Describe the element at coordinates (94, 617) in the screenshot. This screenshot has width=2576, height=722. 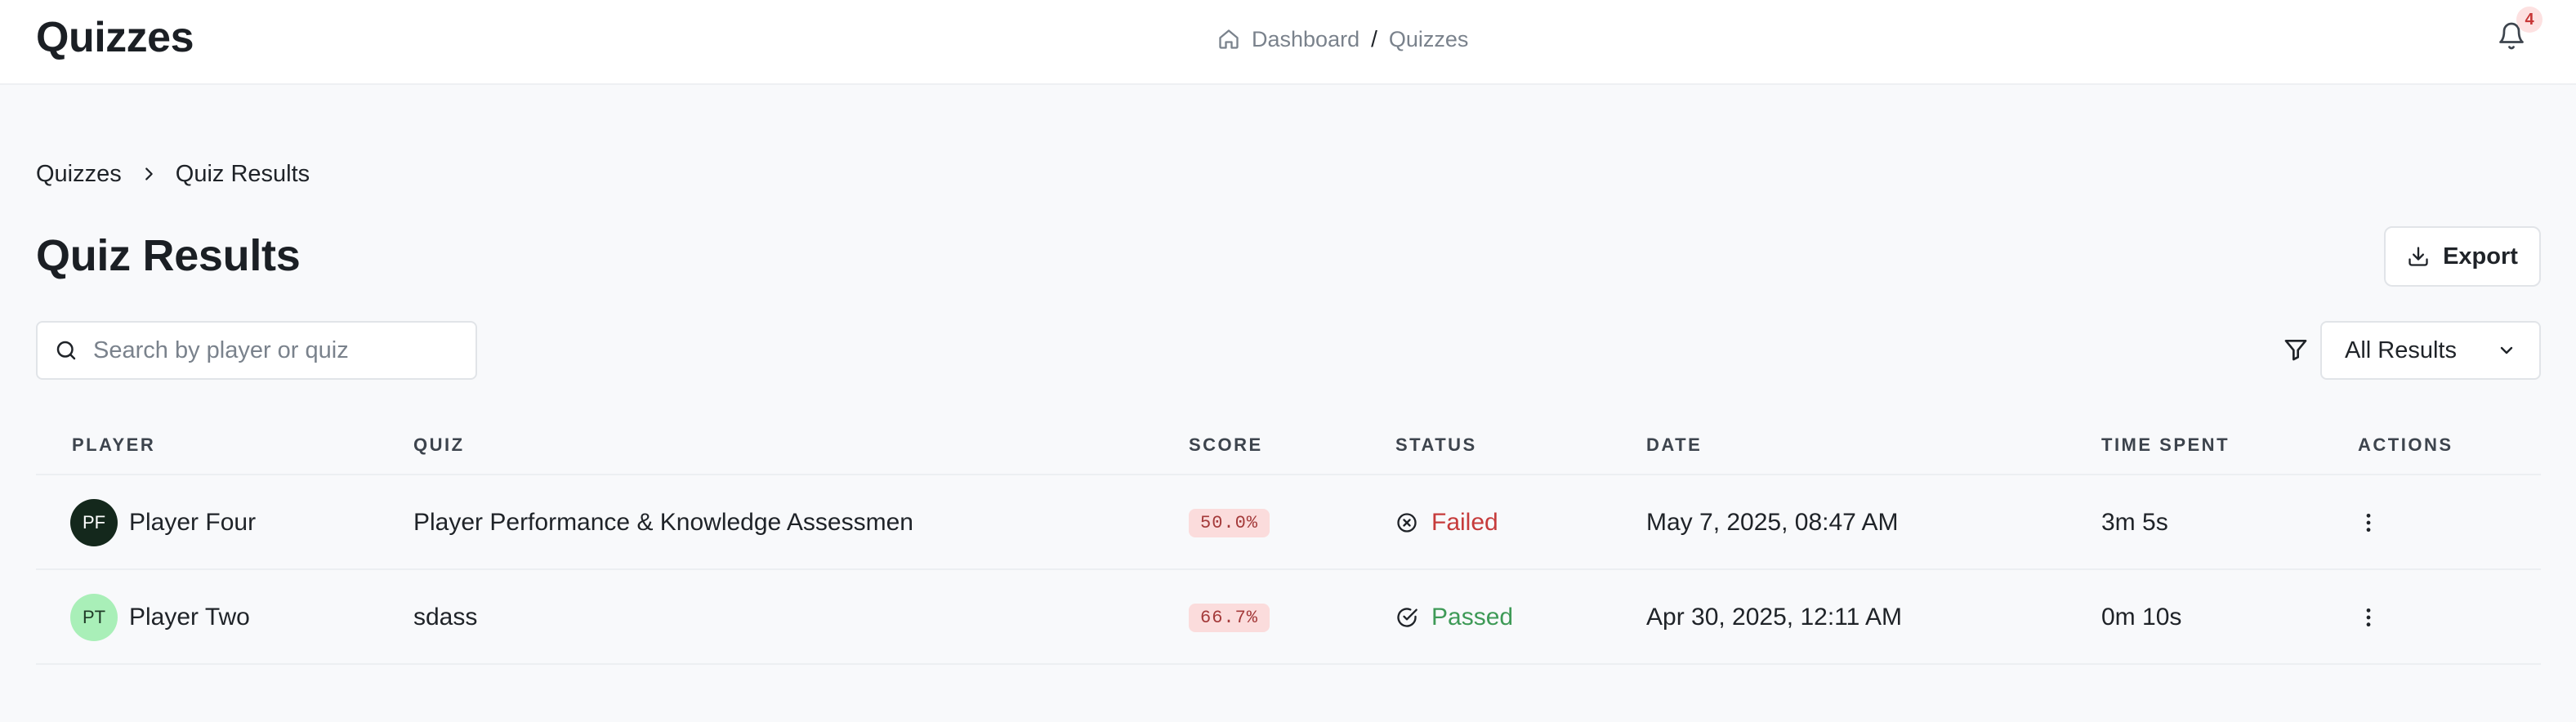
I see `avatar: PT` at that location.